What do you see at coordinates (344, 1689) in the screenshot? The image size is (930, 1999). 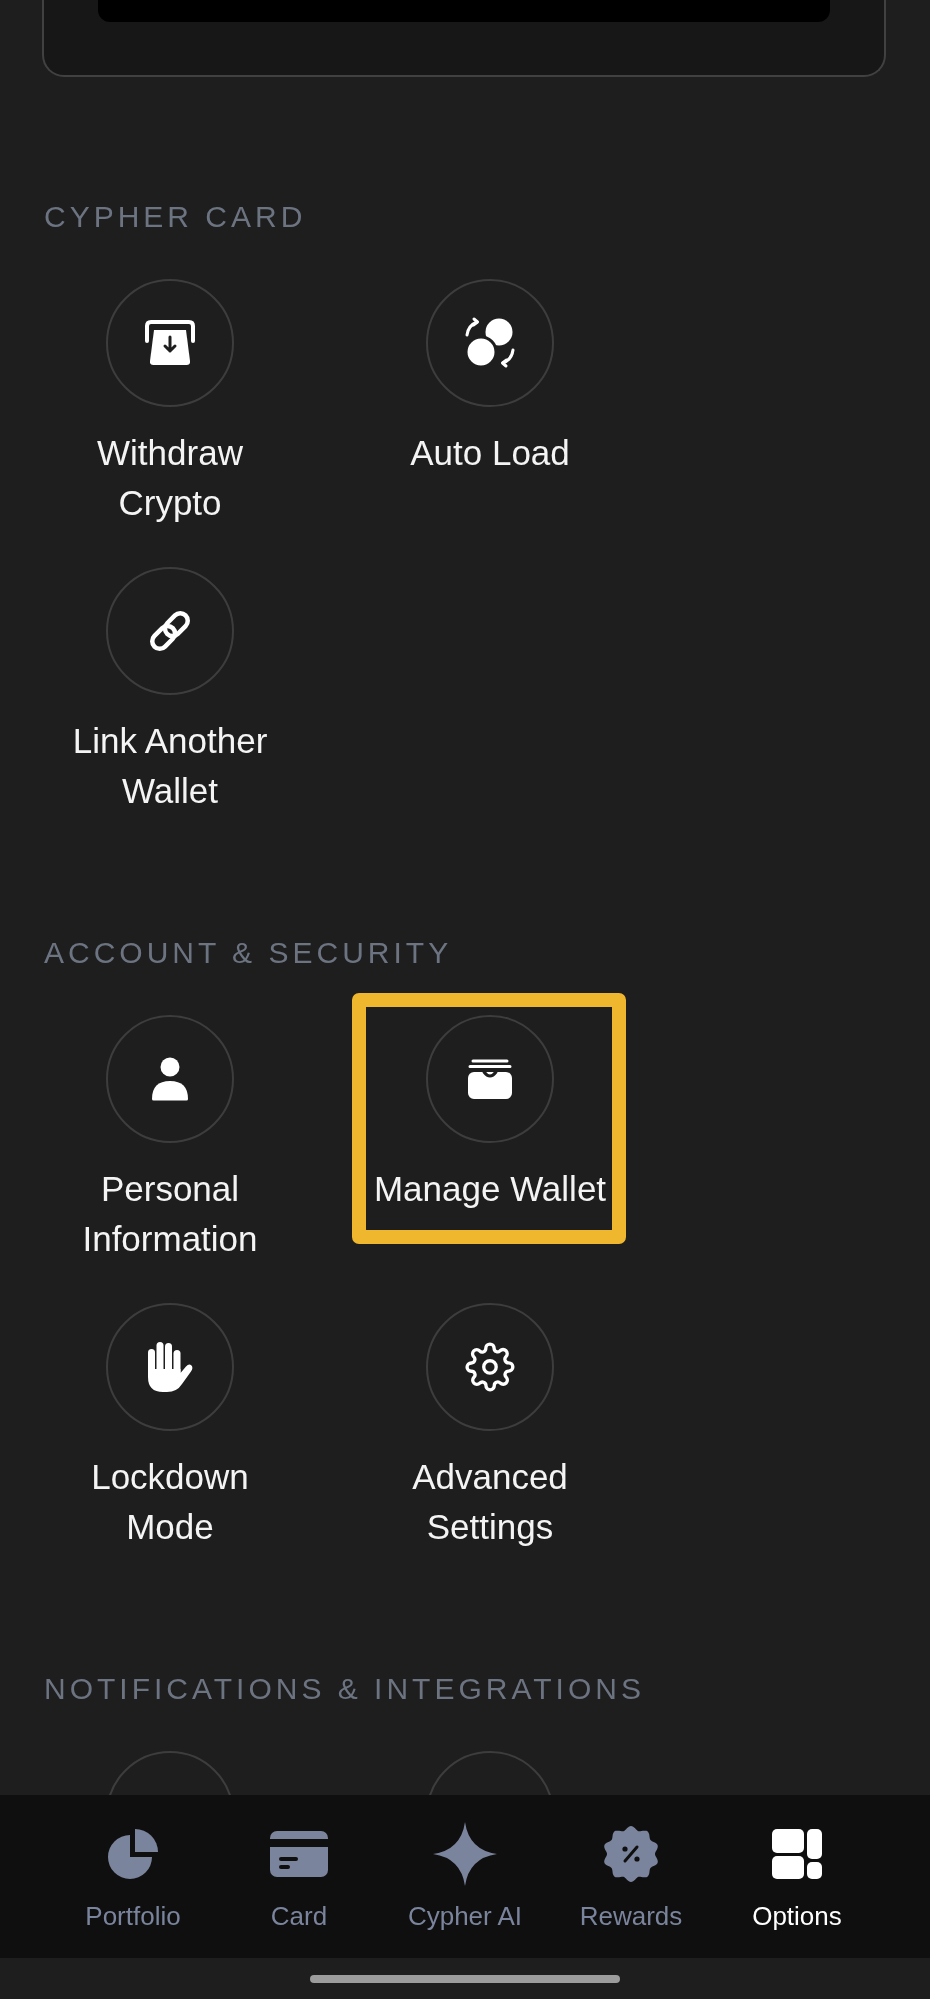 I see `section-heading: NOTIFICATIONS & INTEGRATIONS` at bounding box center [344, 1689].